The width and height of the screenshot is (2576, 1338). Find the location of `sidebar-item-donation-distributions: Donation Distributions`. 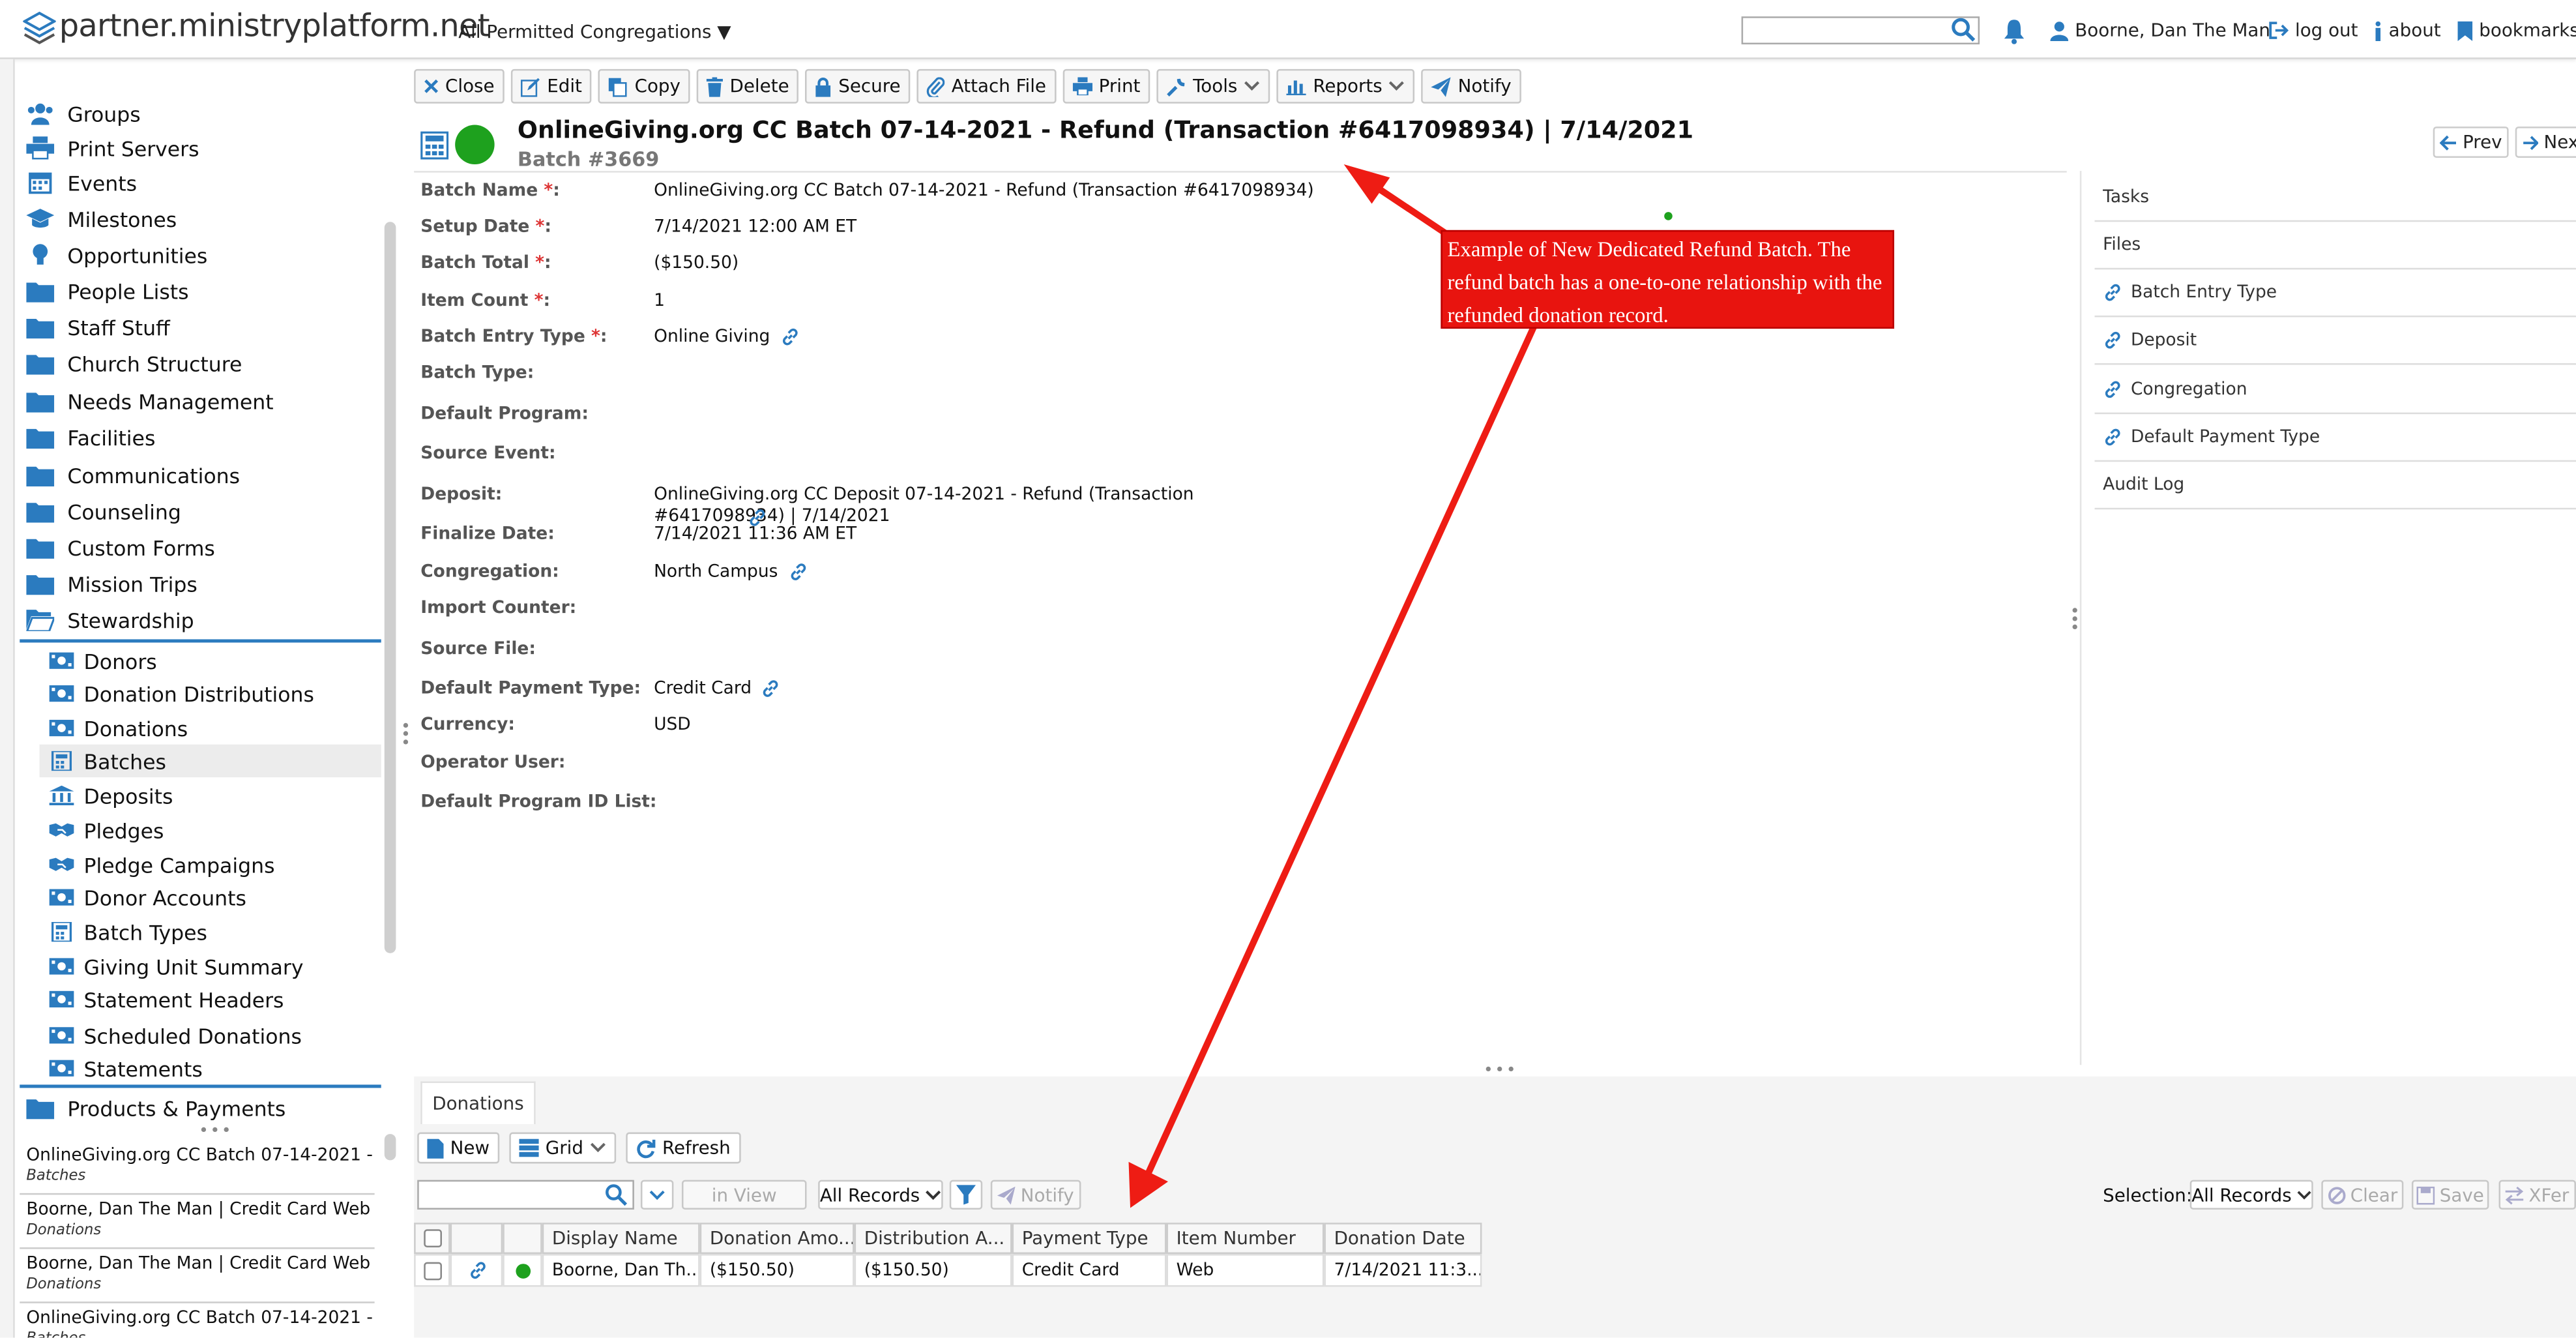

sidebar-item-donation-distributions: Donation Distributions is located at coordinates (210, 693).